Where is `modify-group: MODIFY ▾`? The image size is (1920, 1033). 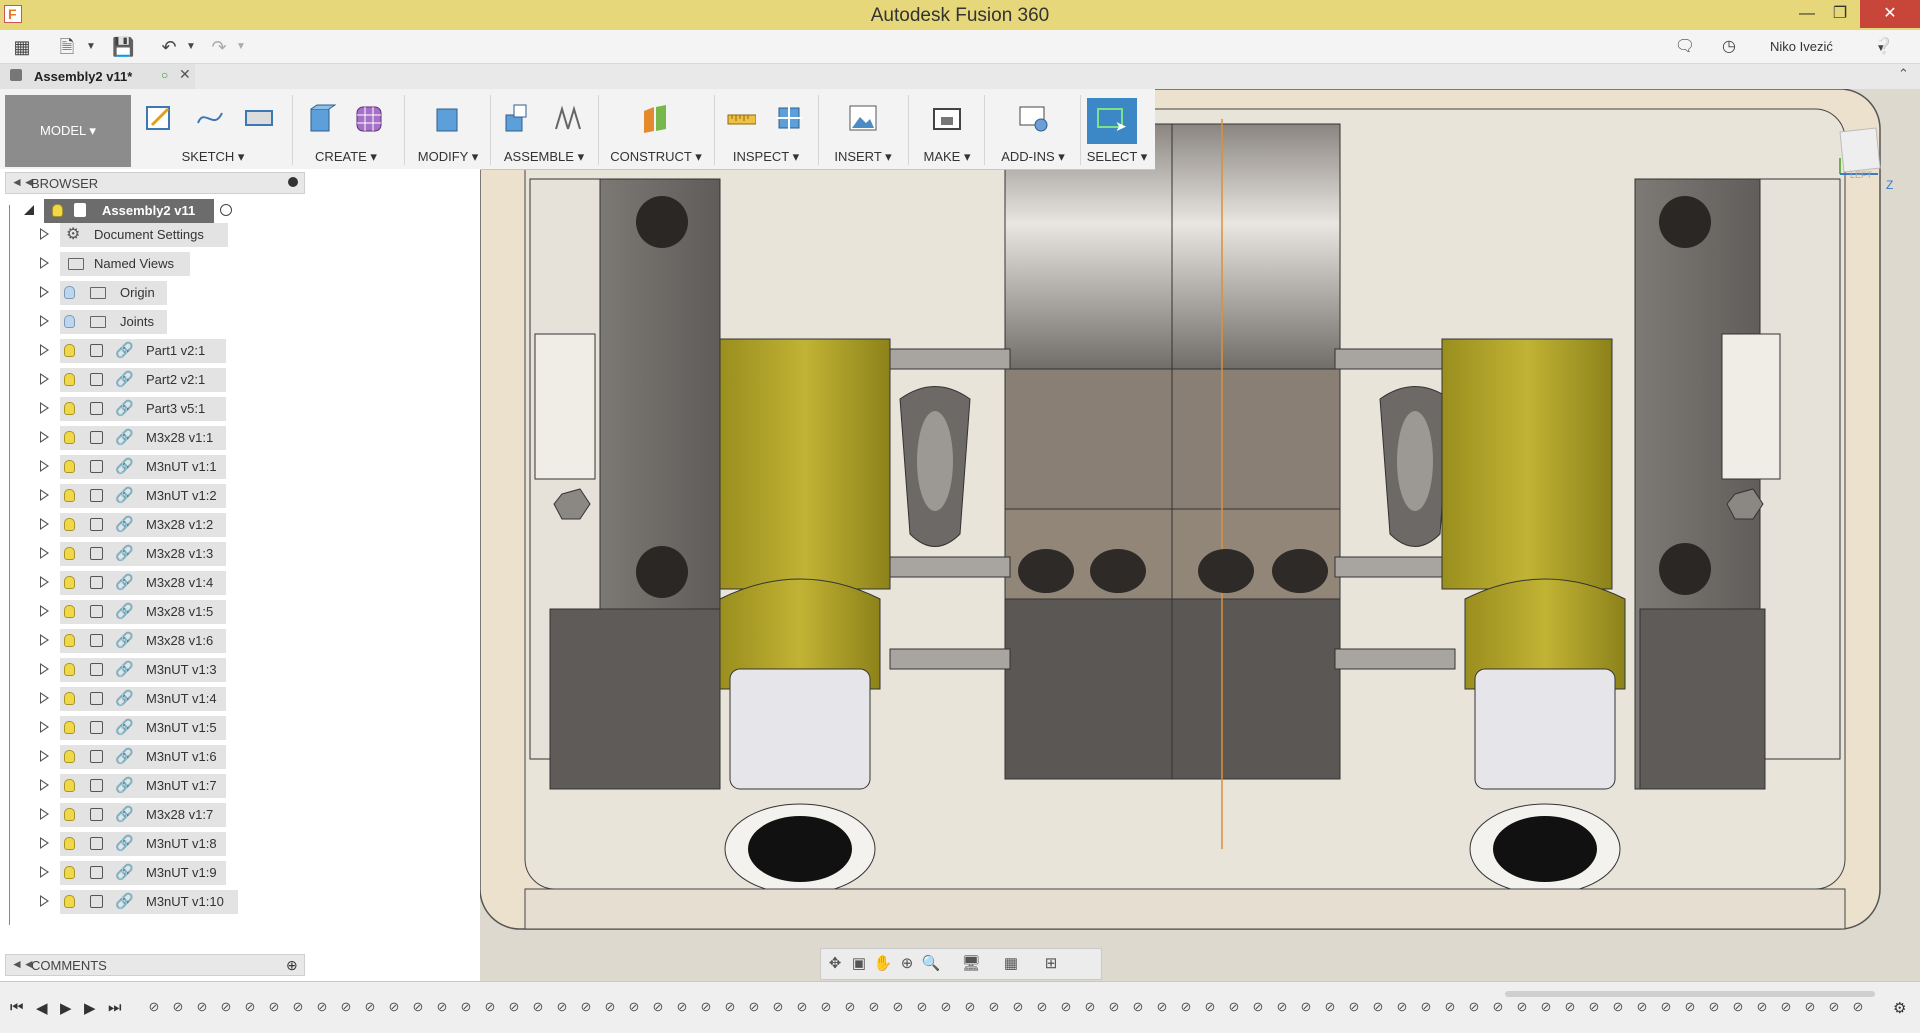 modify-group: MODIFY ▾ is located at coordinates (448, 129).